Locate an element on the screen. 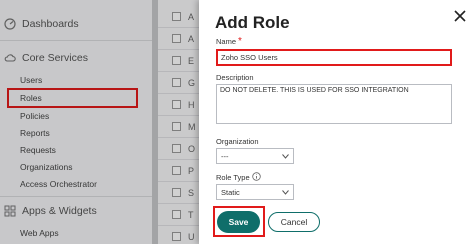  organization-select: --- is located at coordinates (255, 156).